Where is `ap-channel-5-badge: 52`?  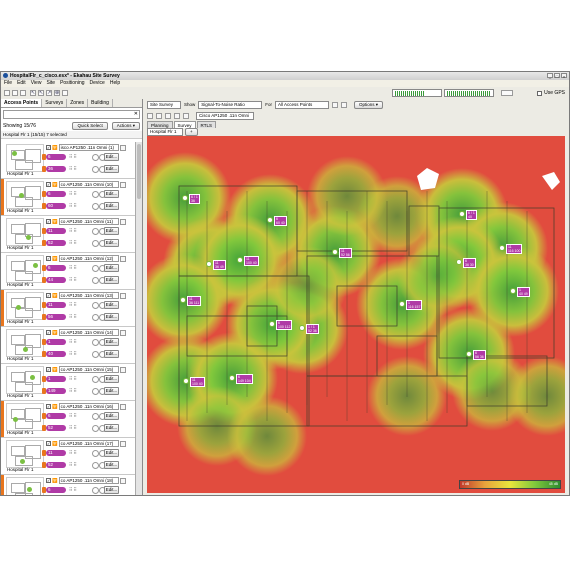
ap-channel-5-badge: 52 is located at coordinates (54, 465).